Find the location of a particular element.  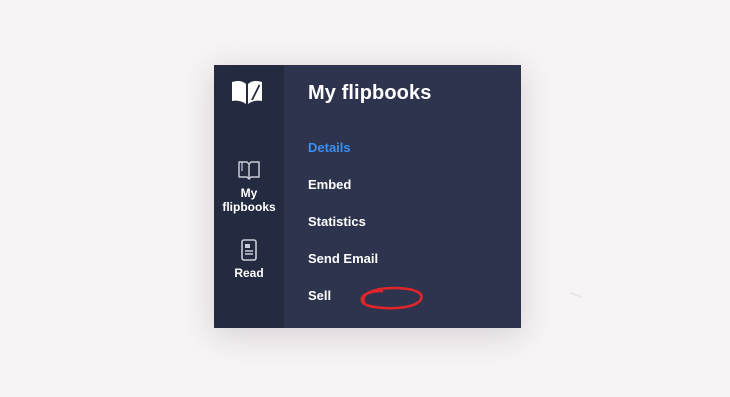

menu-item-embed: Embed is located at coordinates (343, 196).